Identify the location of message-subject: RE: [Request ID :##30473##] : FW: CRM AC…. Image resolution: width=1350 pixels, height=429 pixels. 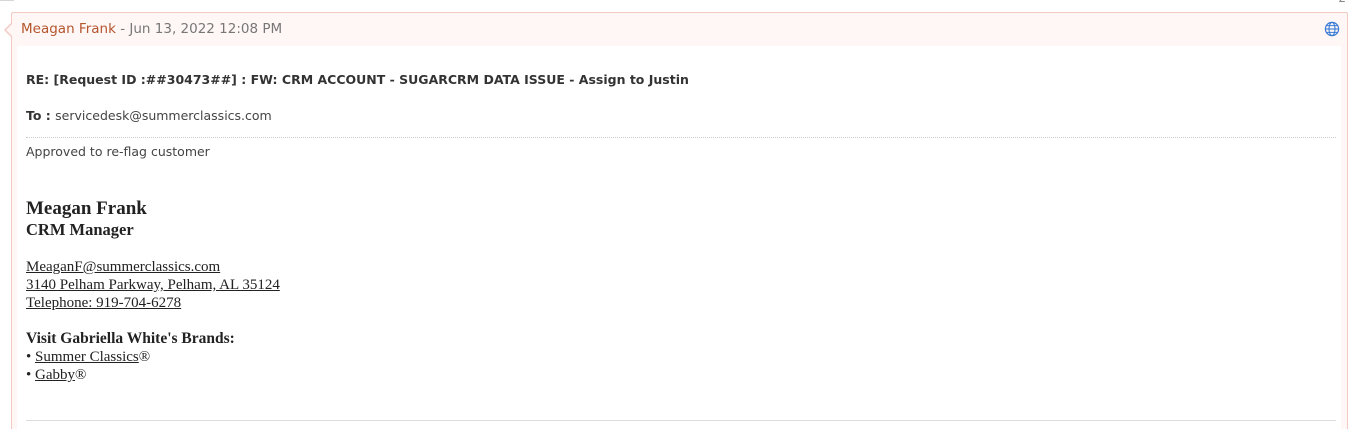
(357, 79).